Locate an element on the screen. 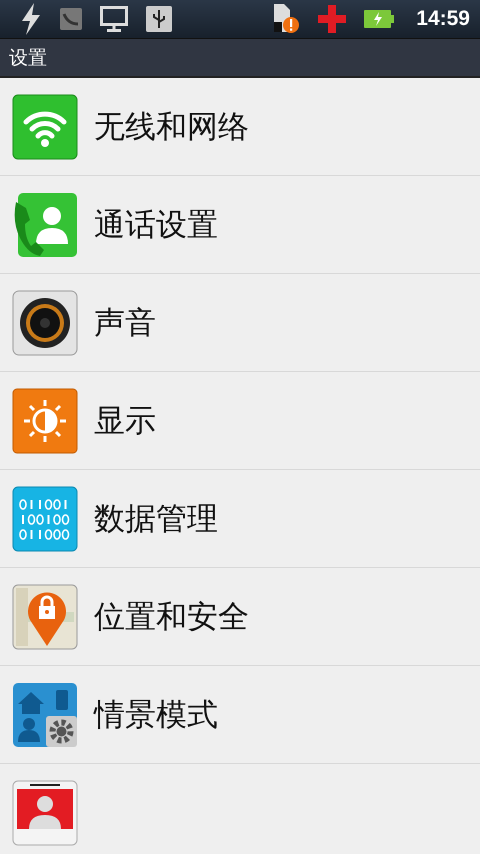  item-label: 声音 is located at coordinates (125, 323).